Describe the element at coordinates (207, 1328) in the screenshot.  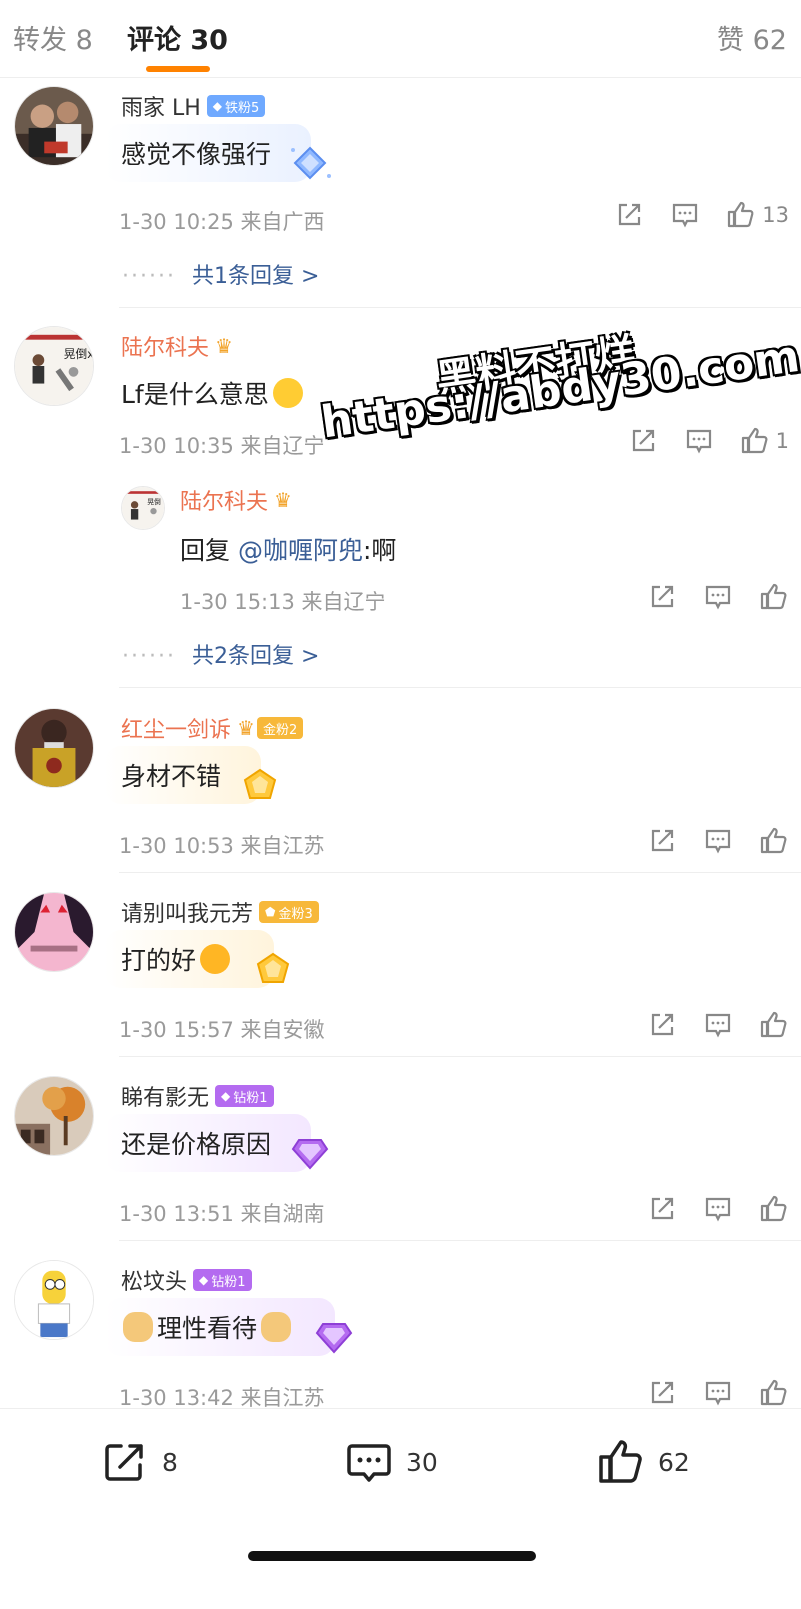
I see `comment-text: 理性看待` at that location.